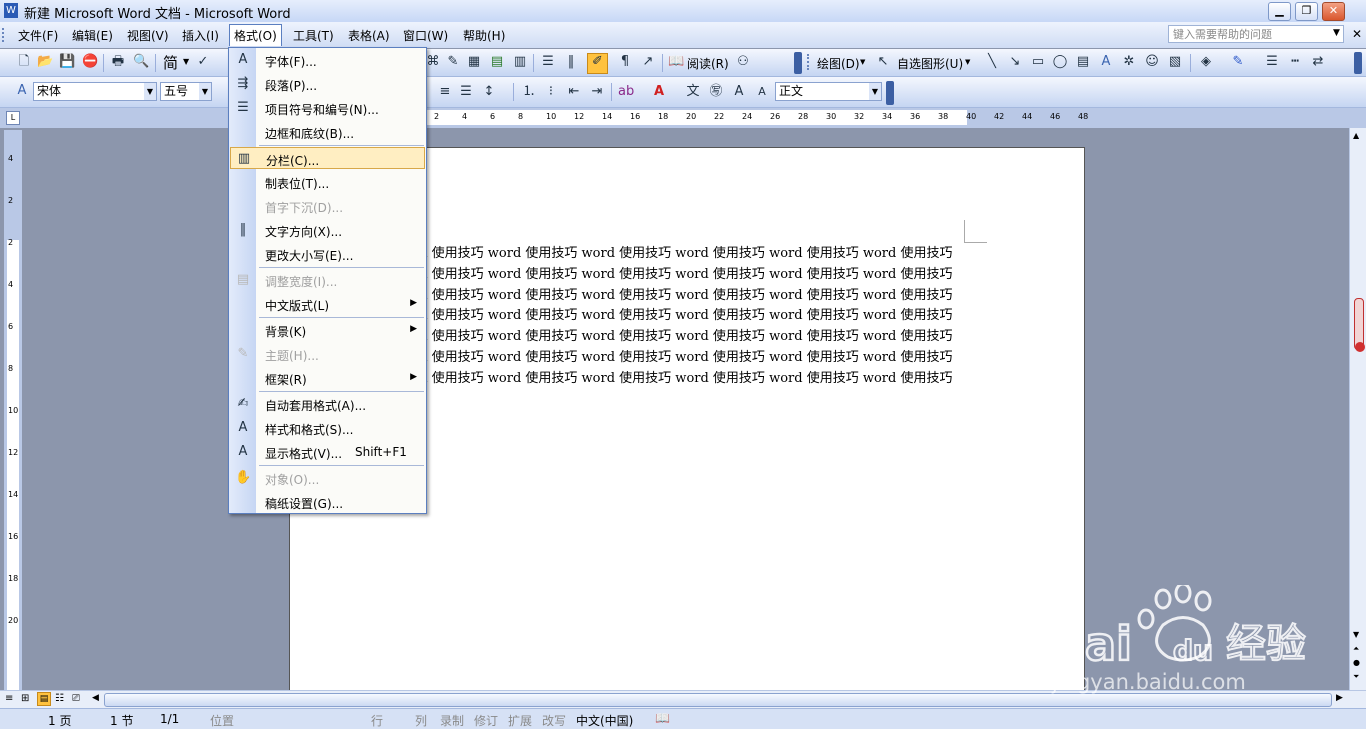  I want to click on rectangle-icon: ▭, so click(1038, 62).